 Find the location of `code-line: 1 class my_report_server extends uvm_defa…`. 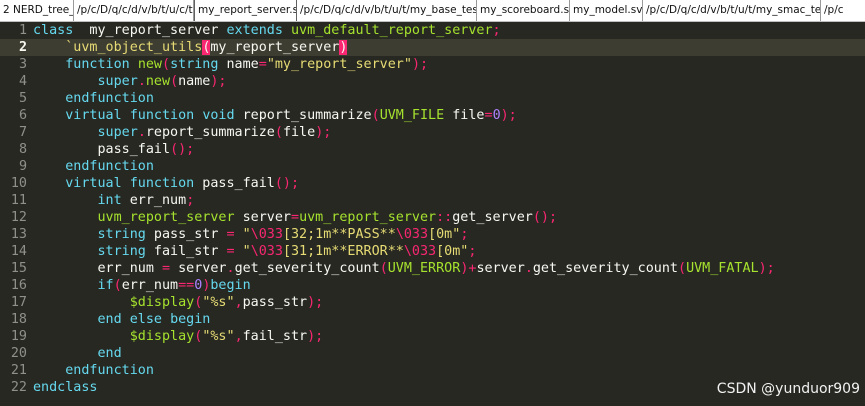

code-line: 1 class my_report_server extends uvm_defa… is located at coordinates (432, 30).